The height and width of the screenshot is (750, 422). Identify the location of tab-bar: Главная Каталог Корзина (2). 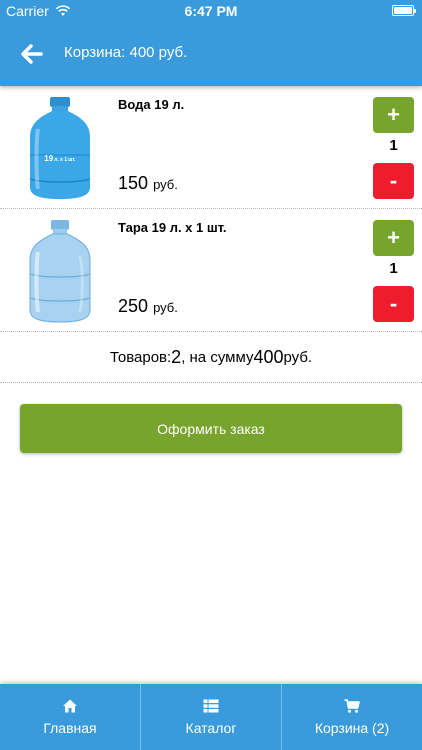
(211, 717).